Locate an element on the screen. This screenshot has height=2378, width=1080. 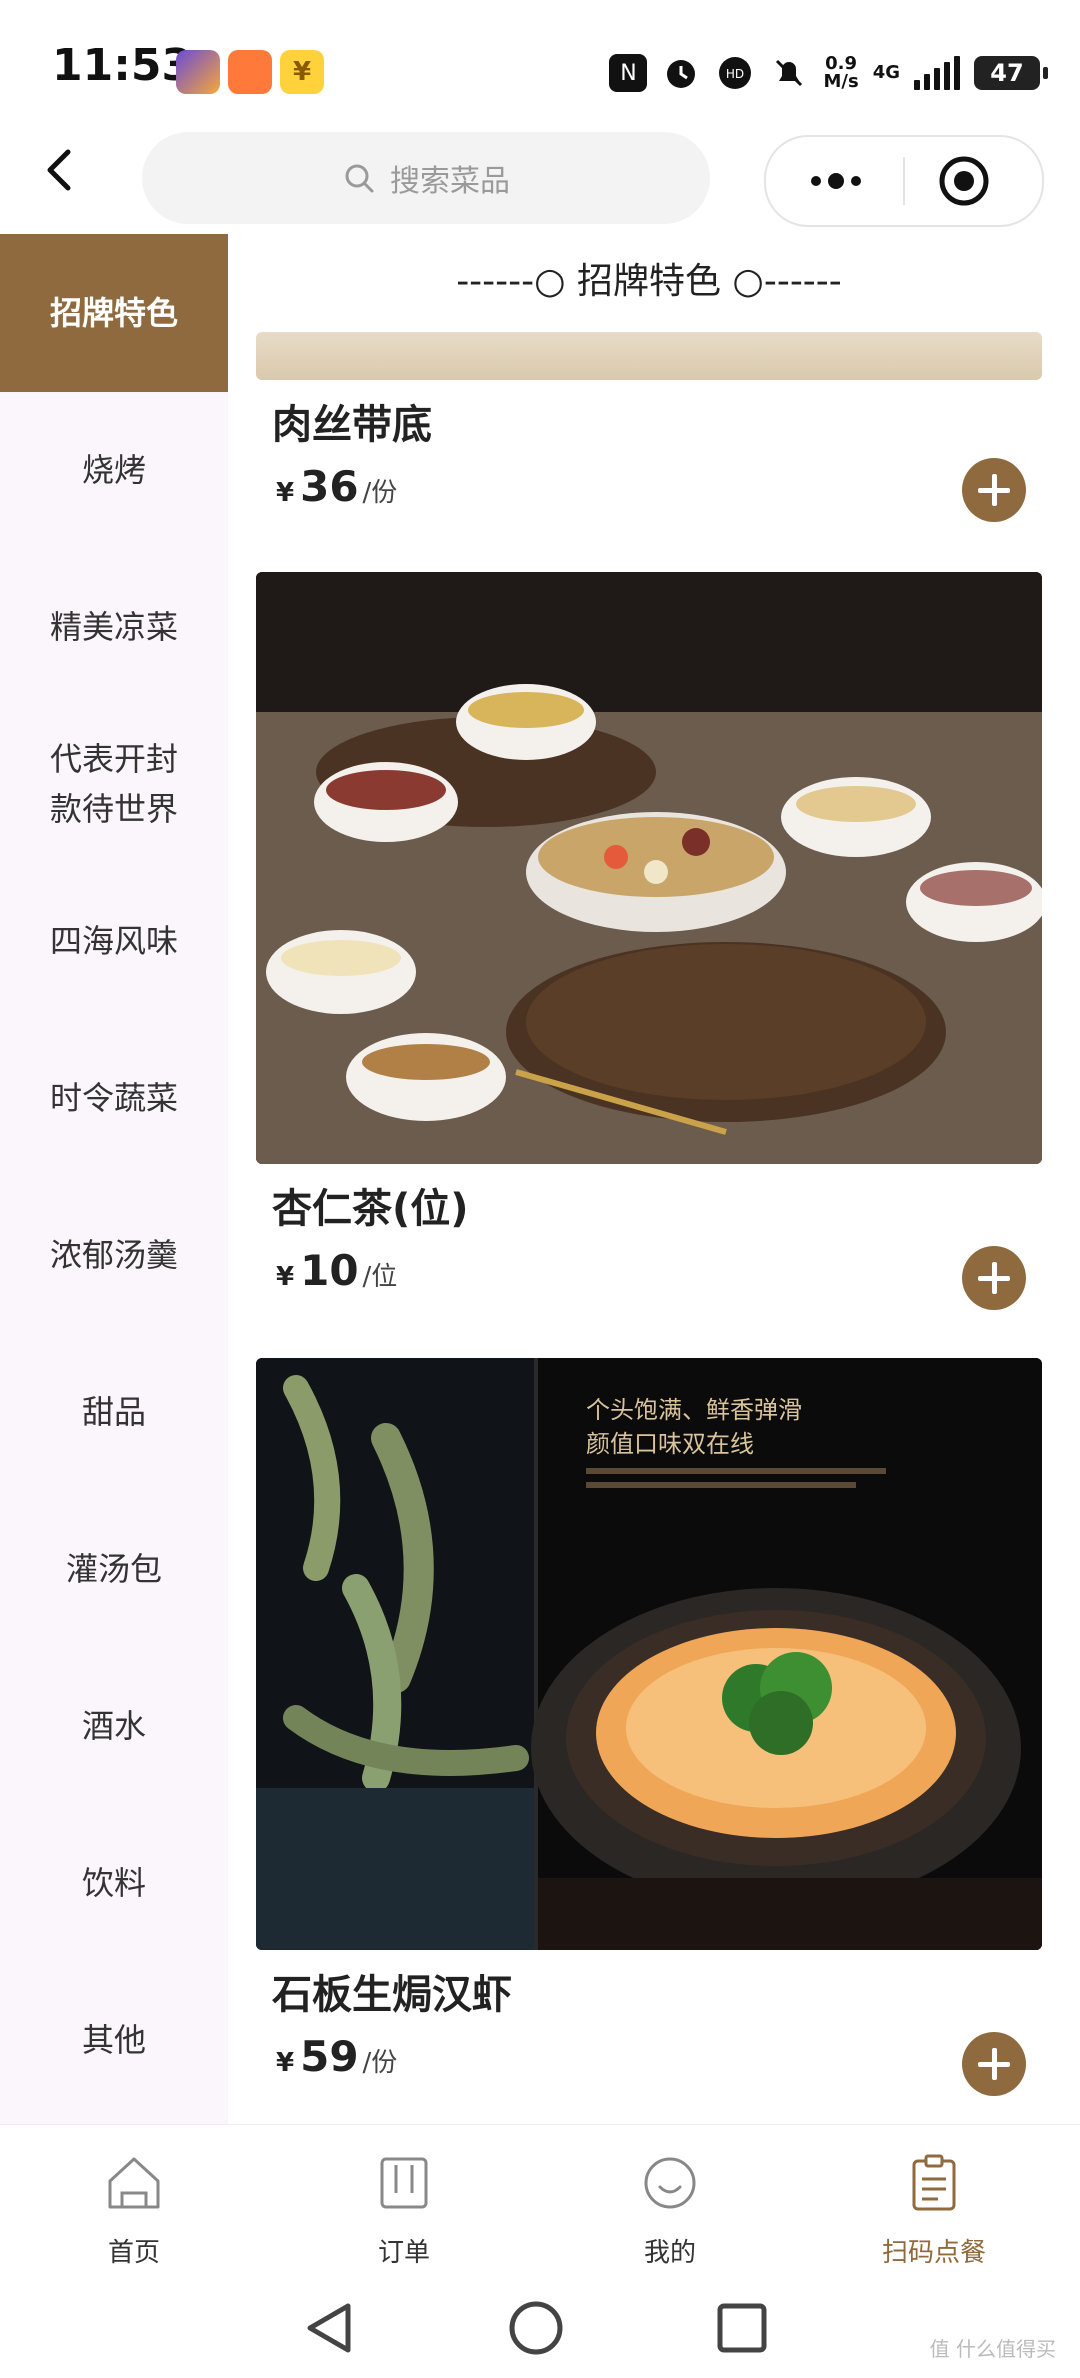
dish-image is located at coordinates (649, 356).